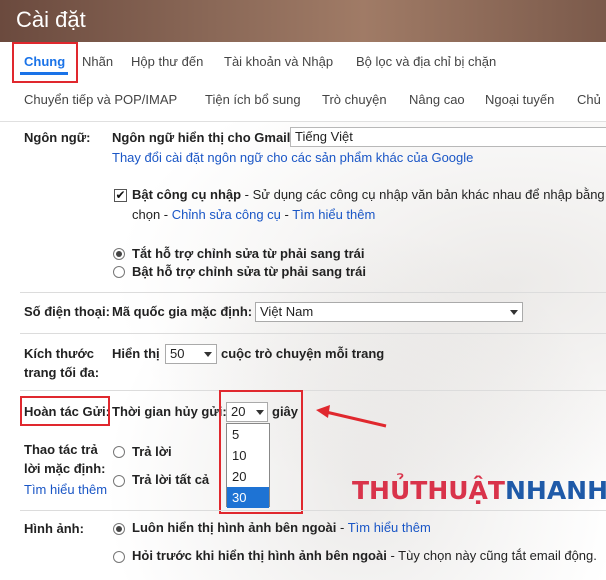 This screenshot has height=580, width=606. I want to click on phone-label: Số điện thoại:, so click(67, 311).